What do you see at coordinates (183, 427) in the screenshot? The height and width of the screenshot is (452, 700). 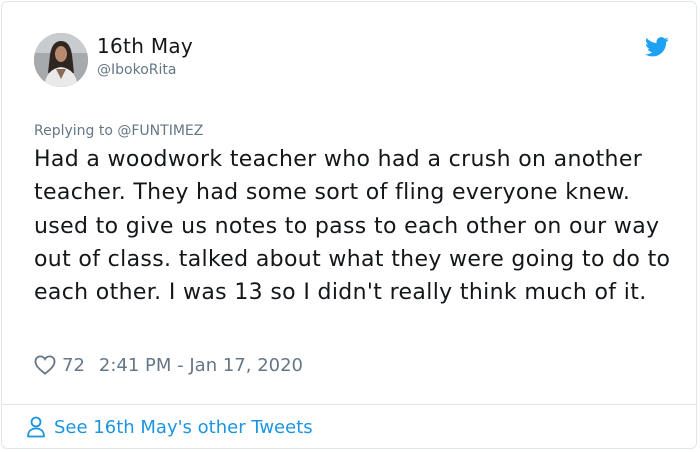 I see `see-other-tweets-label: See 16th May's other Tweets` at bounding box center [183, 427].